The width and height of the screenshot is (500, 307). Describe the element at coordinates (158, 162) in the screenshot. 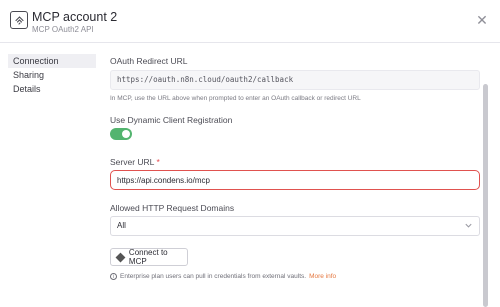

I see `required-marker: *` at that location.